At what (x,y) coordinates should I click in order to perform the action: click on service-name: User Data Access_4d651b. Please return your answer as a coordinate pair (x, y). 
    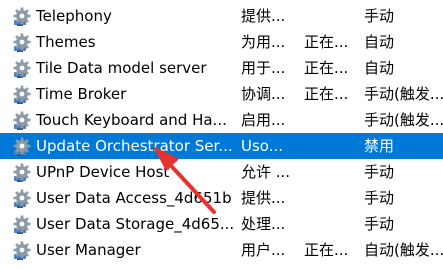
    Looking at the image, I should click on (134, 198).